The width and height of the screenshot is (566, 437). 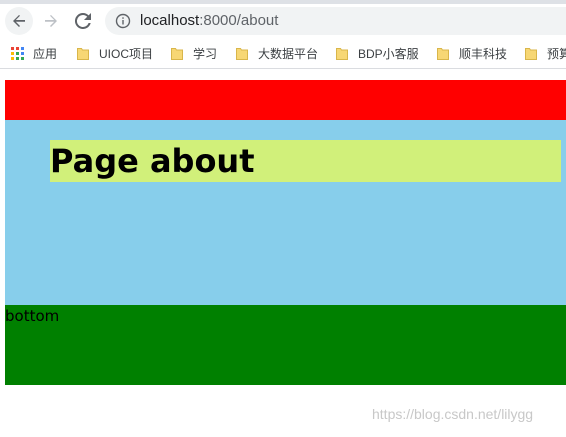 I want to click on bookmark-study: 学习, so click(x=194, y=53).